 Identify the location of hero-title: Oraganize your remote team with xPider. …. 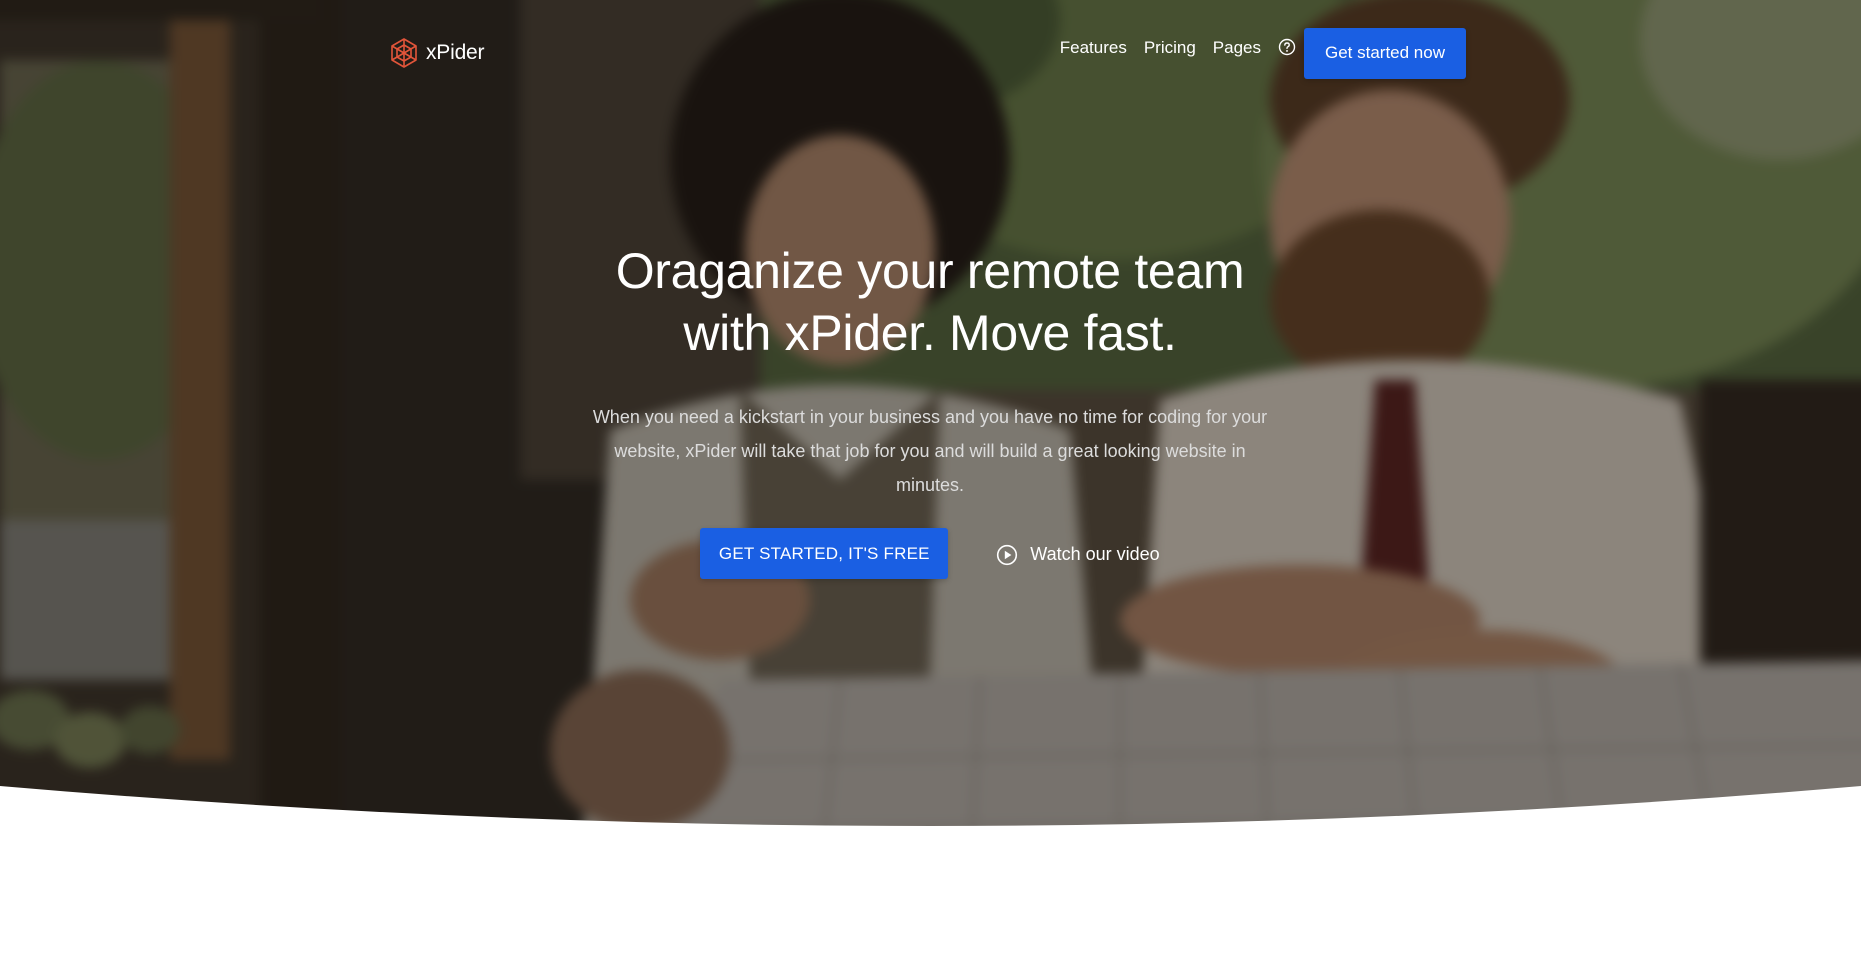
(930, 302).